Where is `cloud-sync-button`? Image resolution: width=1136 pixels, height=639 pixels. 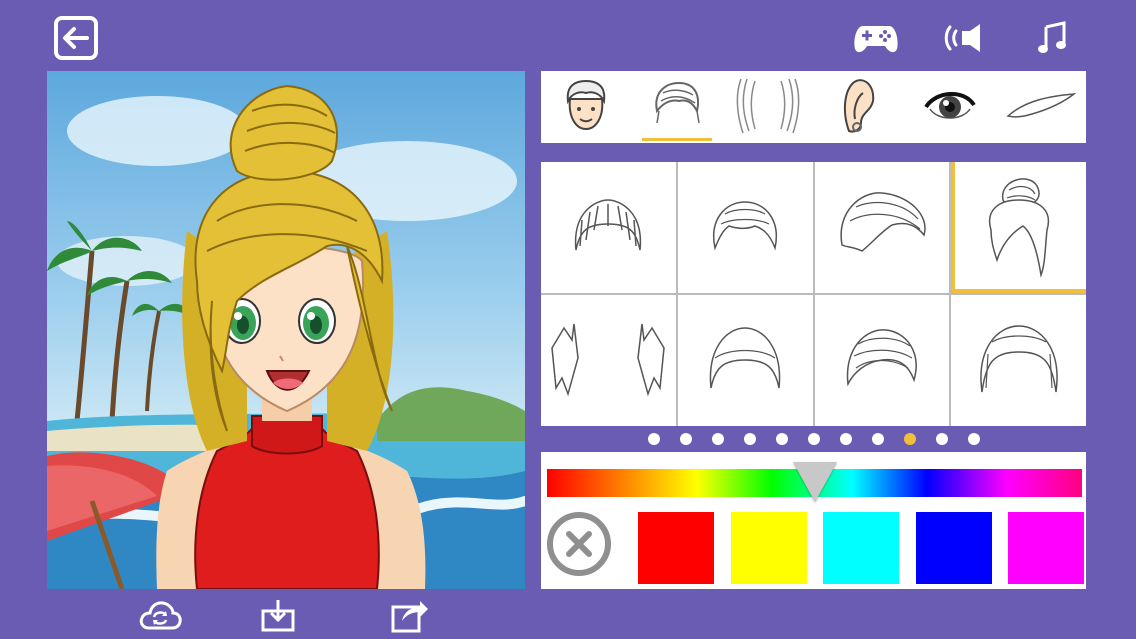 cloud-sync-button is located at coordinates (160, 615).